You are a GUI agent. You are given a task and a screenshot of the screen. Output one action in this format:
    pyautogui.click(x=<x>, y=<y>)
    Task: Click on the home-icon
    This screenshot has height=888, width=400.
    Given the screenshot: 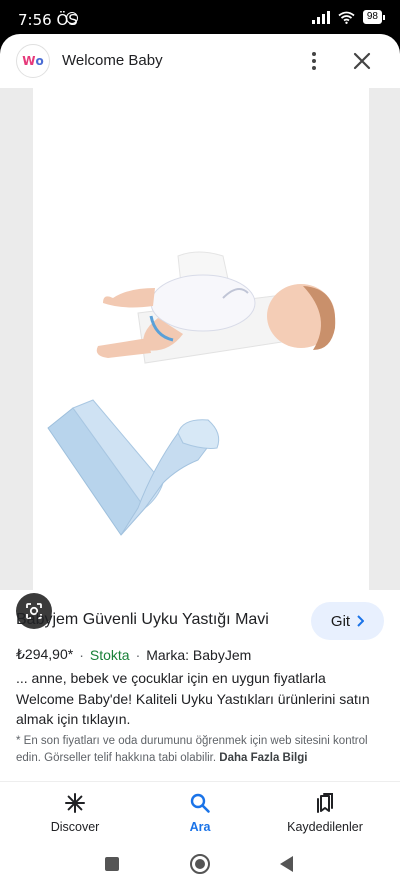 What is the action you would take?
    pyautogui.click(x=200, y=864)
    